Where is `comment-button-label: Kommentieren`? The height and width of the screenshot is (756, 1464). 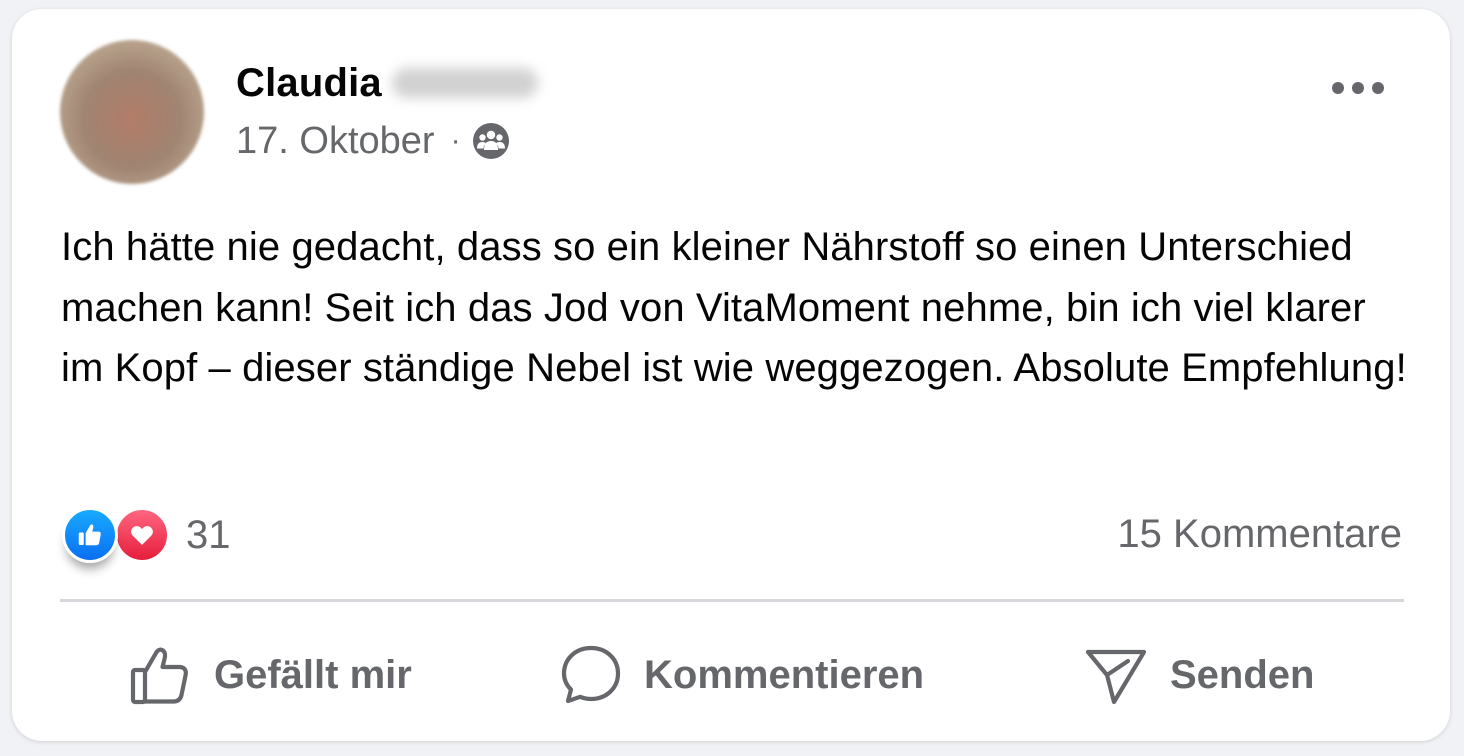 comment-button-label: Kommentieren is located at coordinates (784, 674).